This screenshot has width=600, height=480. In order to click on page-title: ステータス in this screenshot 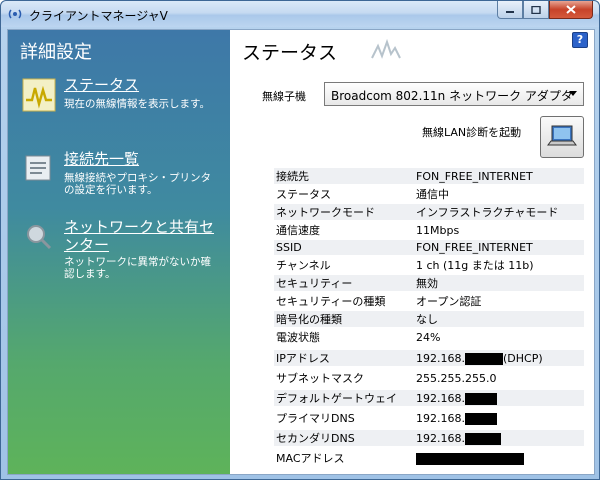, I will do `click(290, 53)`.